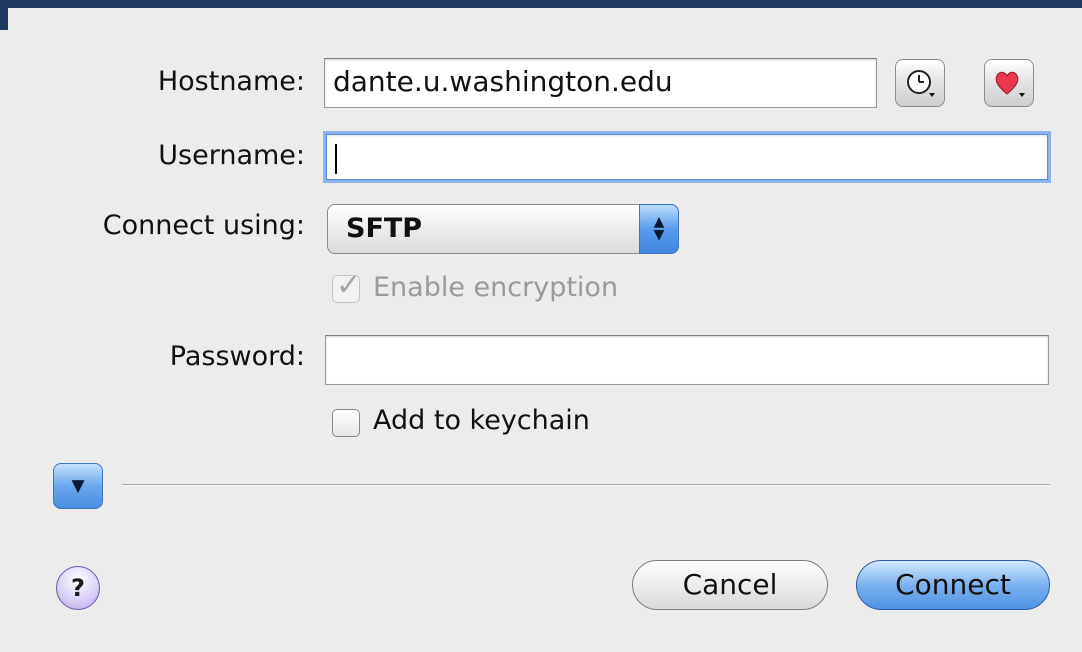  I want to click on password-label: Password:, so click(237, 356).